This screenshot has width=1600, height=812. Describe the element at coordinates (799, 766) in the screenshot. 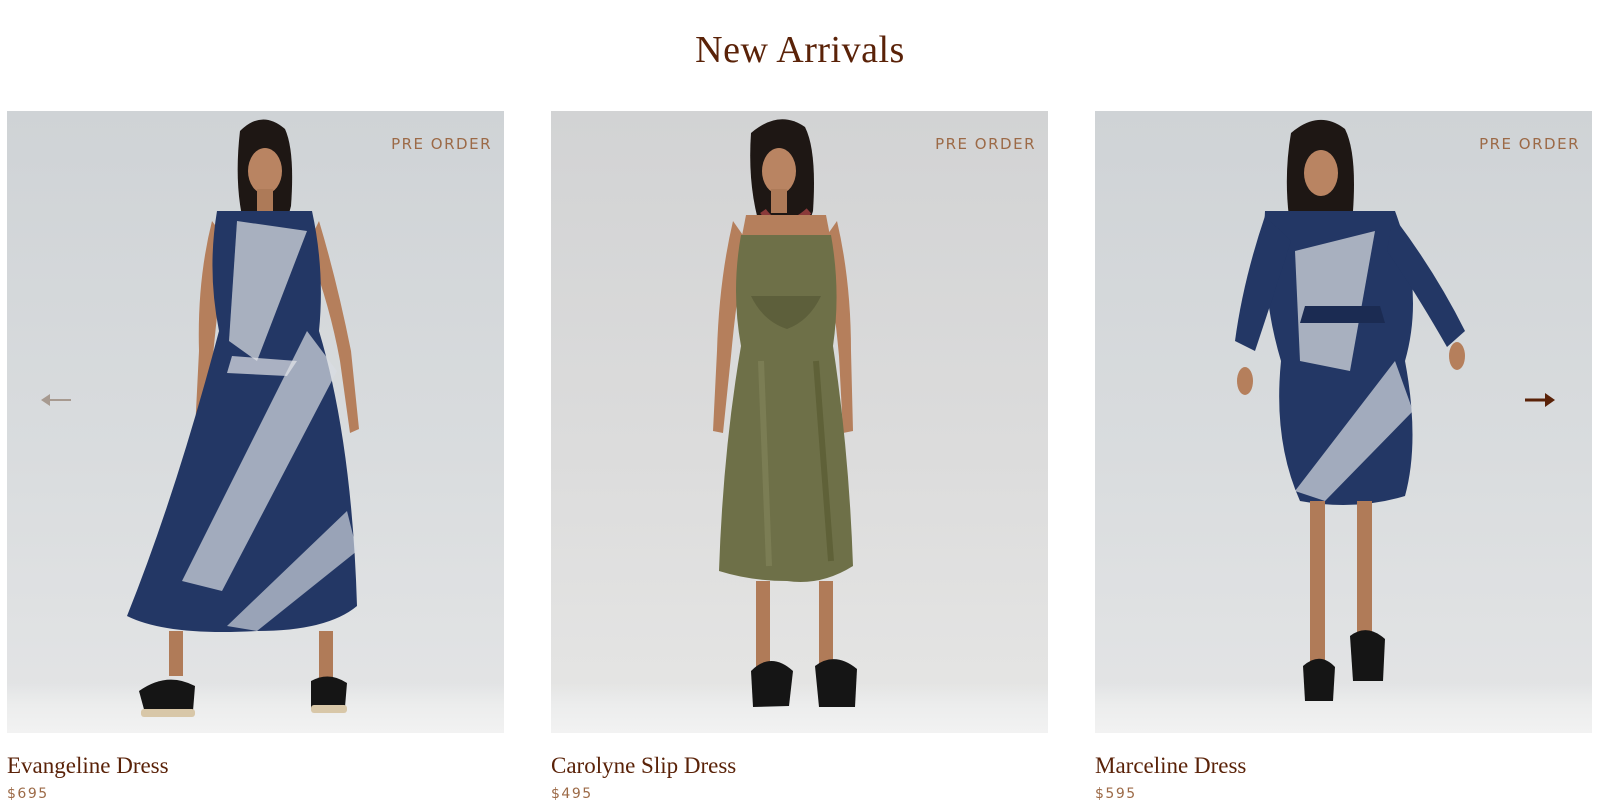

I see `product-name: Carolyne Slip Dress` at that location.